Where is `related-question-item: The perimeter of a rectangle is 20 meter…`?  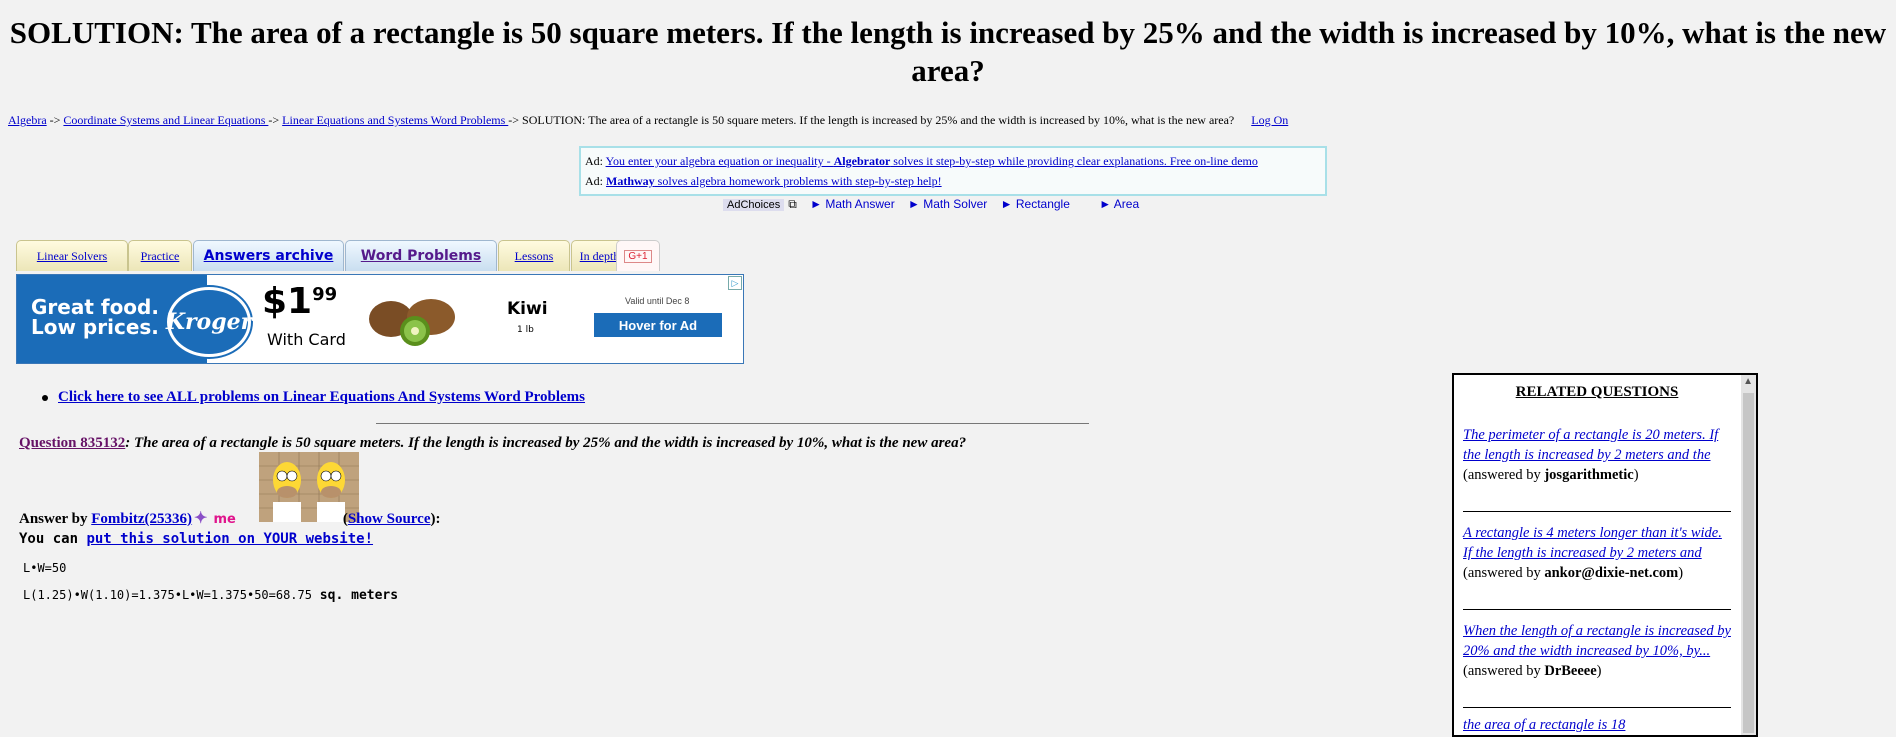 related-question-item: The perimeter of a rectangle is 20 meter… is located at coordinates (1597, 455).